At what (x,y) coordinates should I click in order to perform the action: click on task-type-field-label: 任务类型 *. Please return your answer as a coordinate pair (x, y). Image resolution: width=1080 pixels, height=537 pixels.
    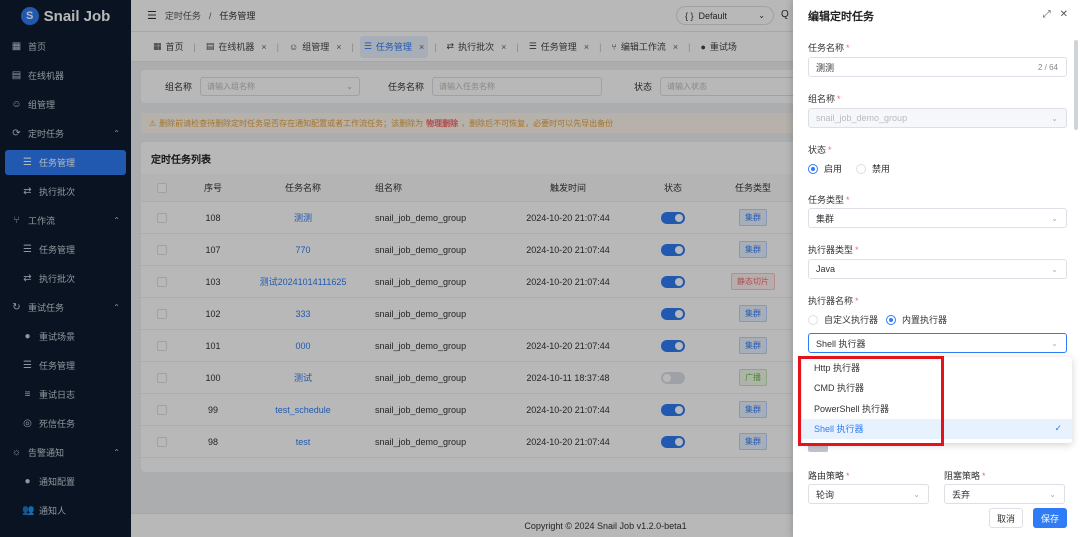
    Looking at the image, I should click on (829, 200).